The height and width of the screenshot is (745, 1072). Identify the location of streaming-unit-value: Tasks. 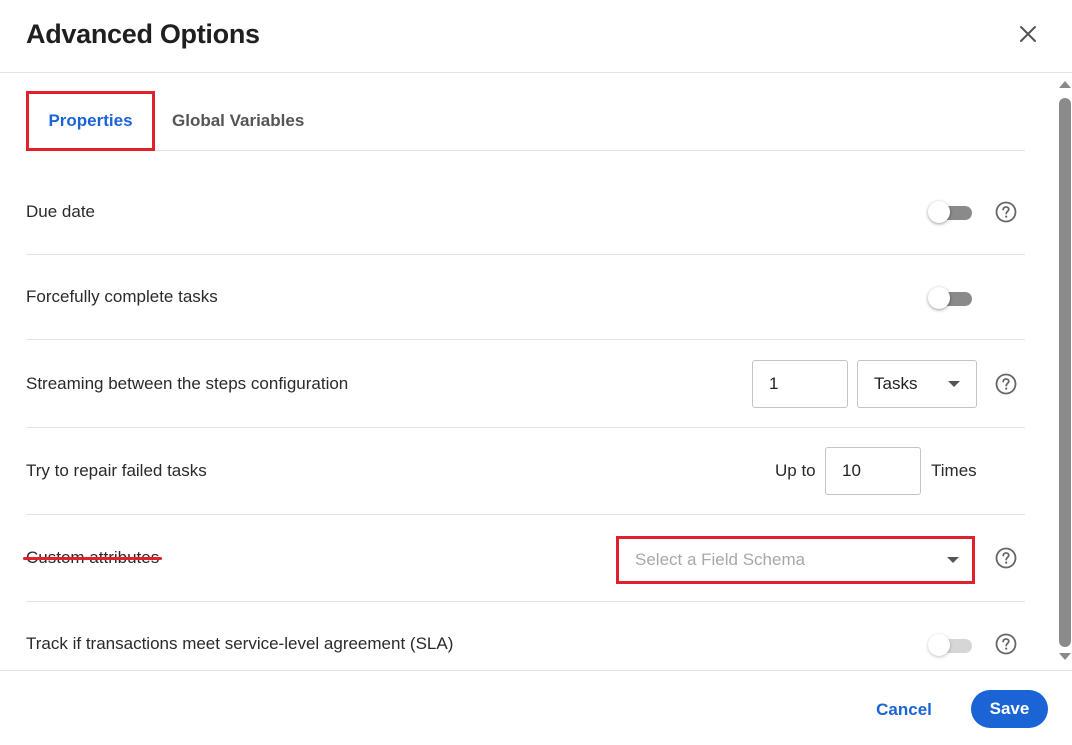
(896, 383).